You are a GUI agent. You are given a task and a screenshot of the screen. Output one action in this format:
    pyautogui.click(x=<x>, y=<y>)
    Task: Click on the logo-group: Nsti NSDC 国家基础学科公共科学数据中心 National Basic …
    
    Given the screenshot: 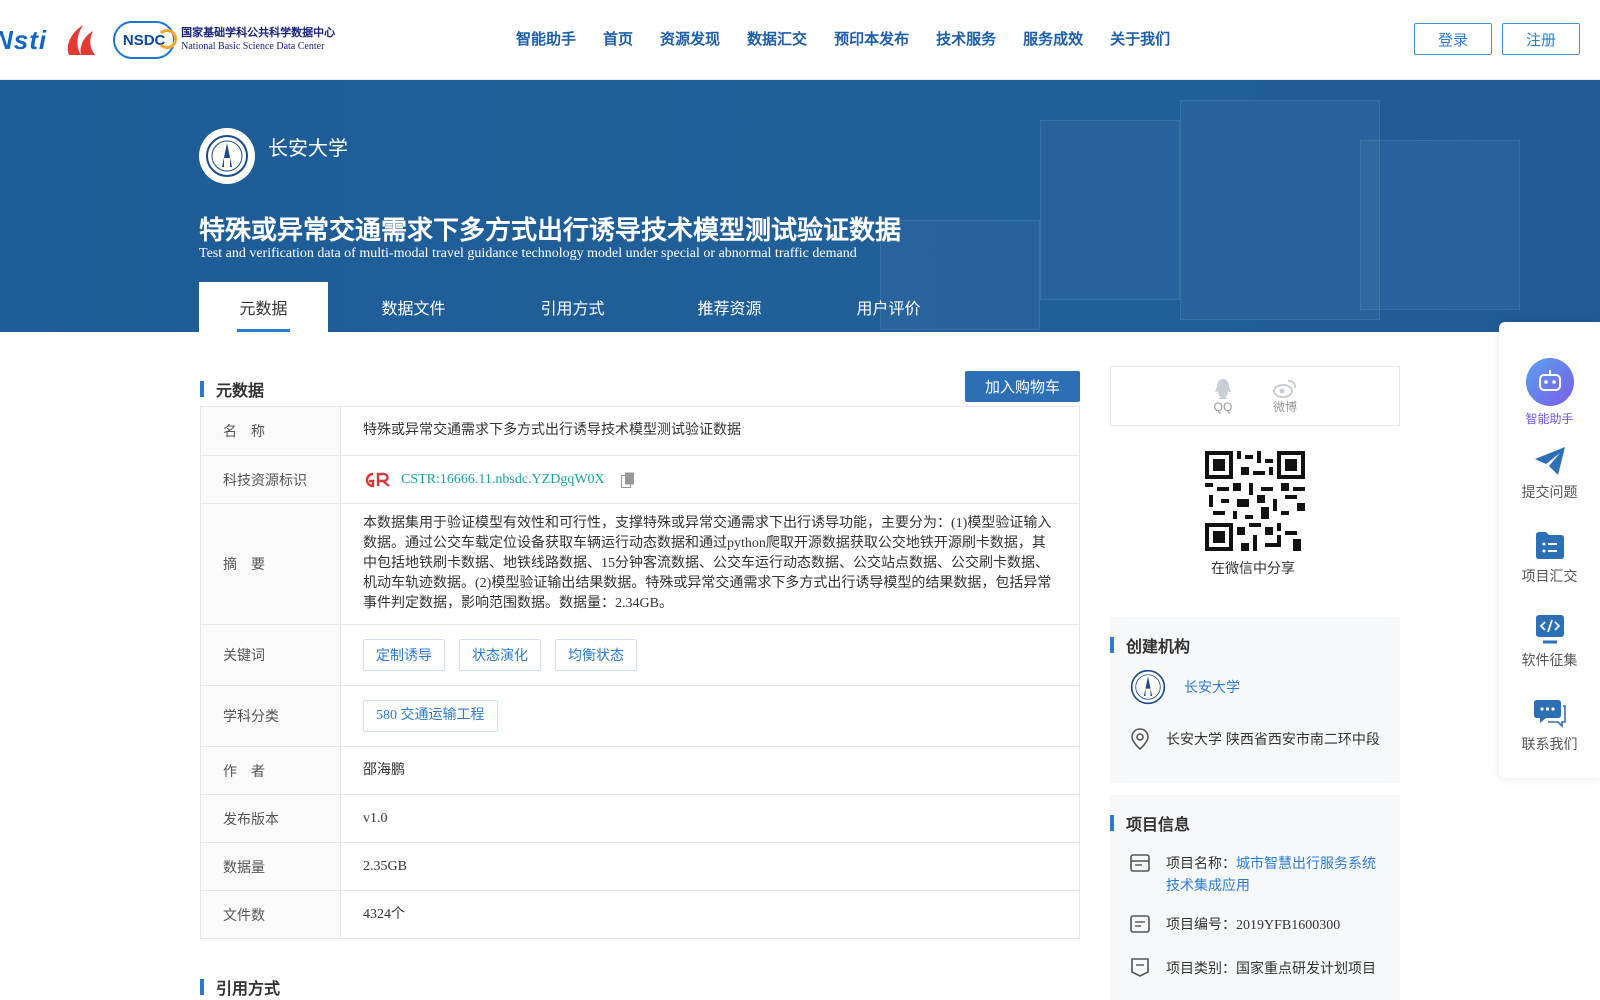 What is the action you would take?
    pyautogui.click(x=167, y=40)
    